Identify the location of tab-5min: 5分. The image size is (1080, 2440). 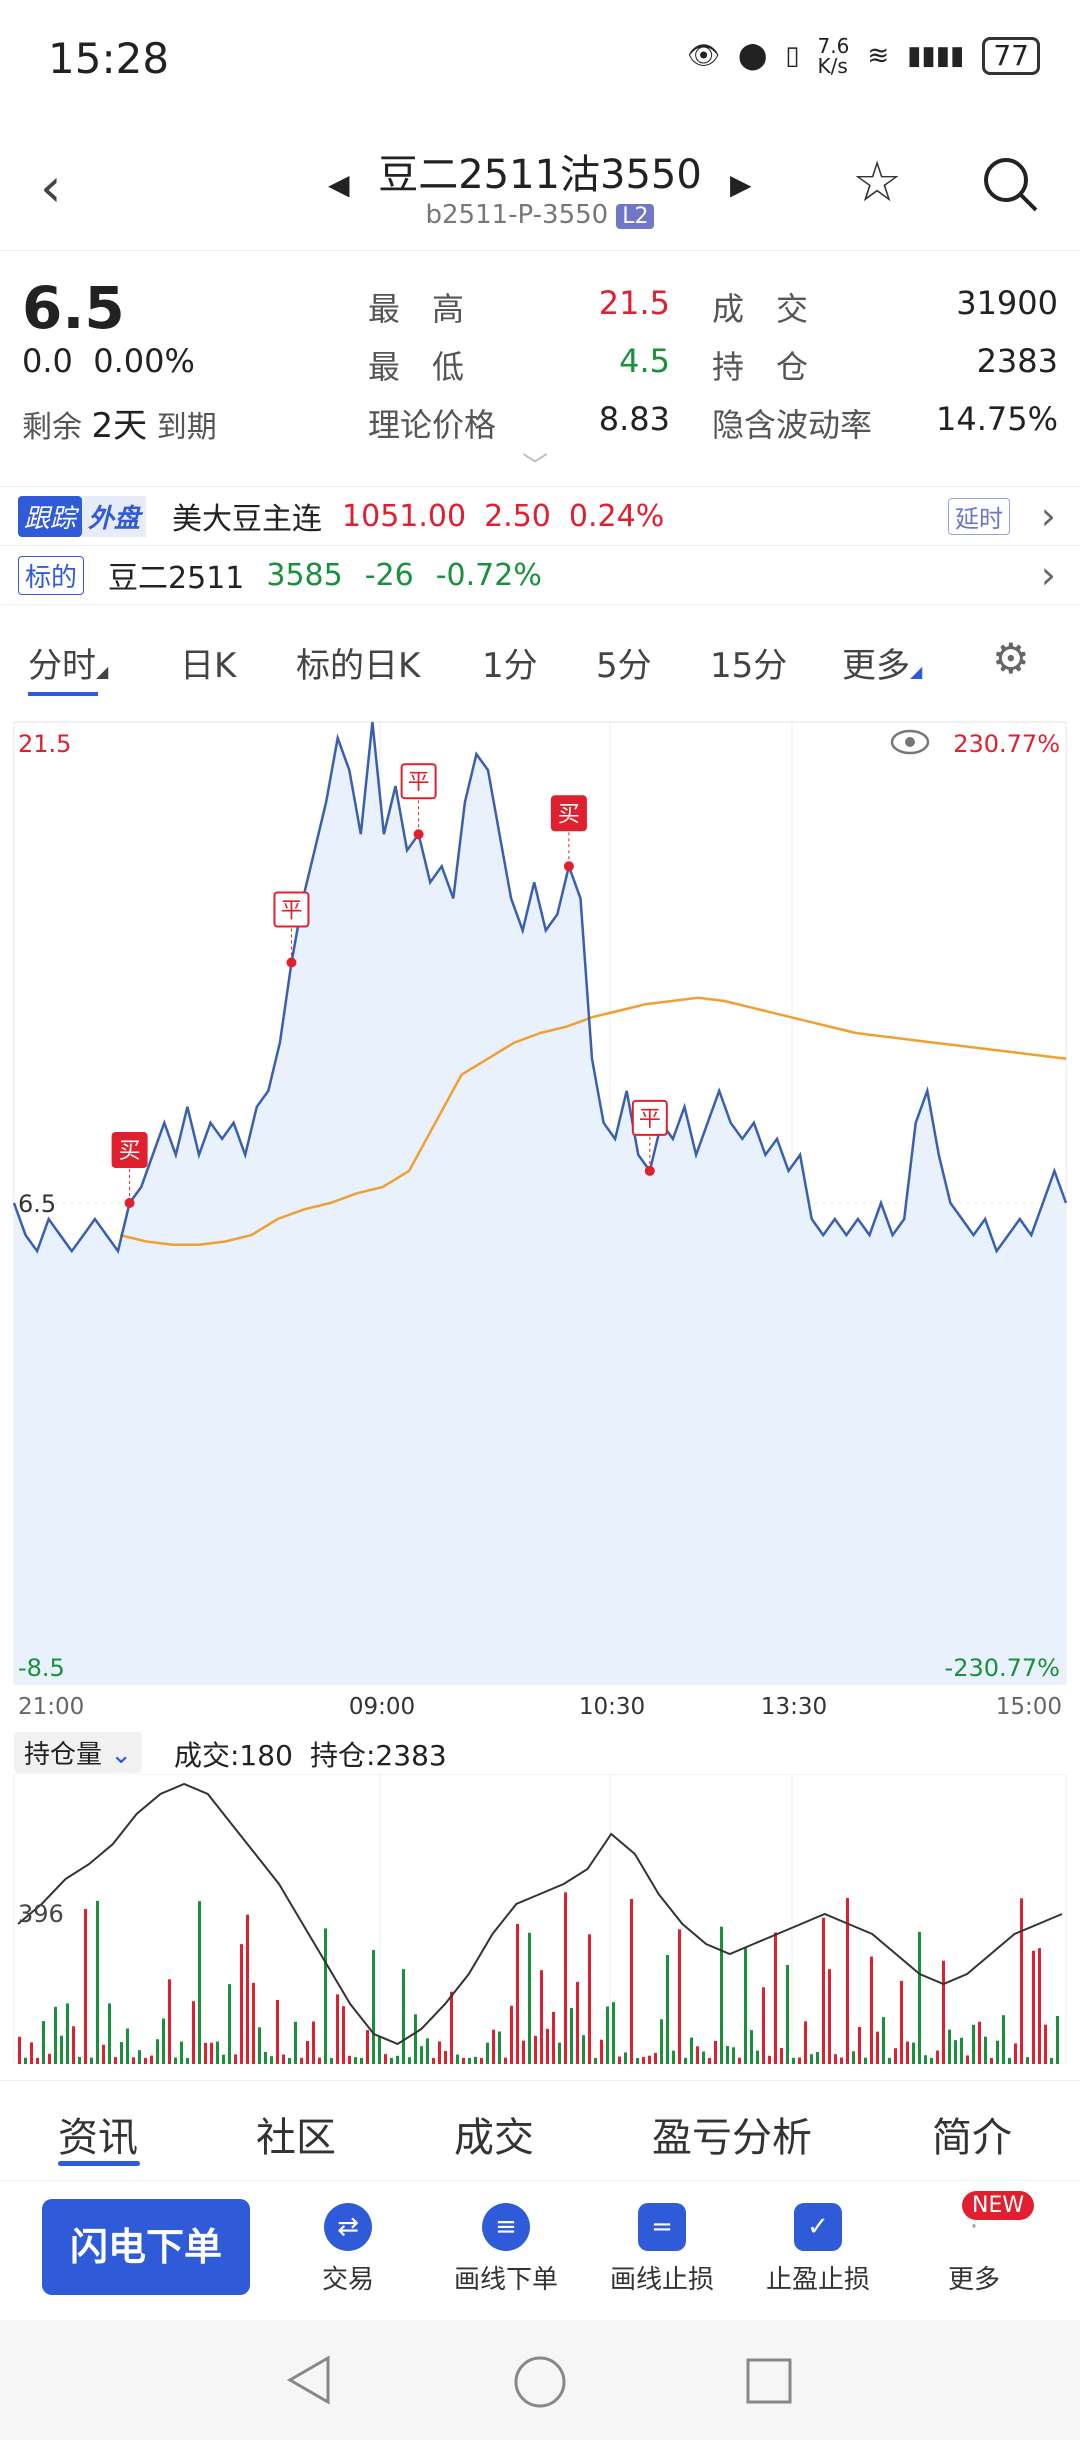
(624, 662).